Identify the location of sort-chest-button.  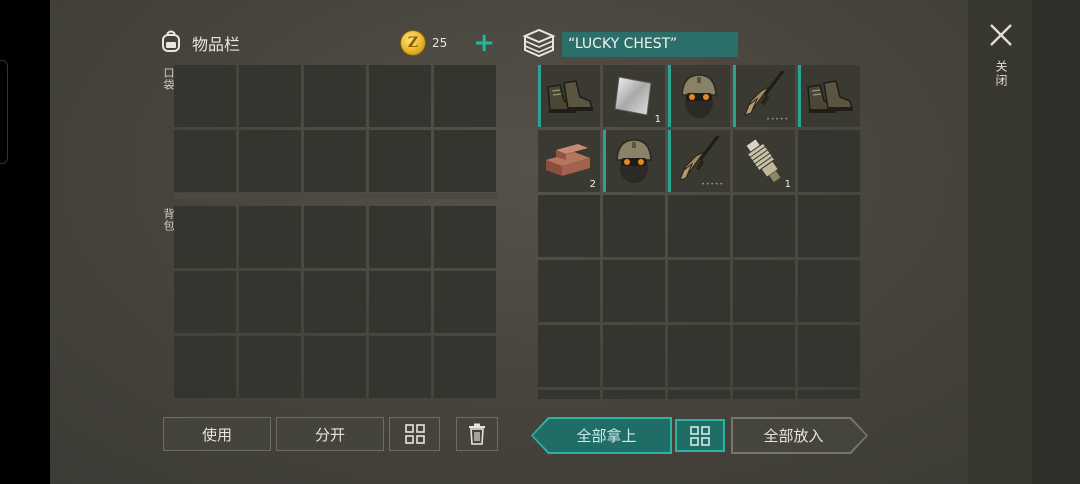
(700, 435).